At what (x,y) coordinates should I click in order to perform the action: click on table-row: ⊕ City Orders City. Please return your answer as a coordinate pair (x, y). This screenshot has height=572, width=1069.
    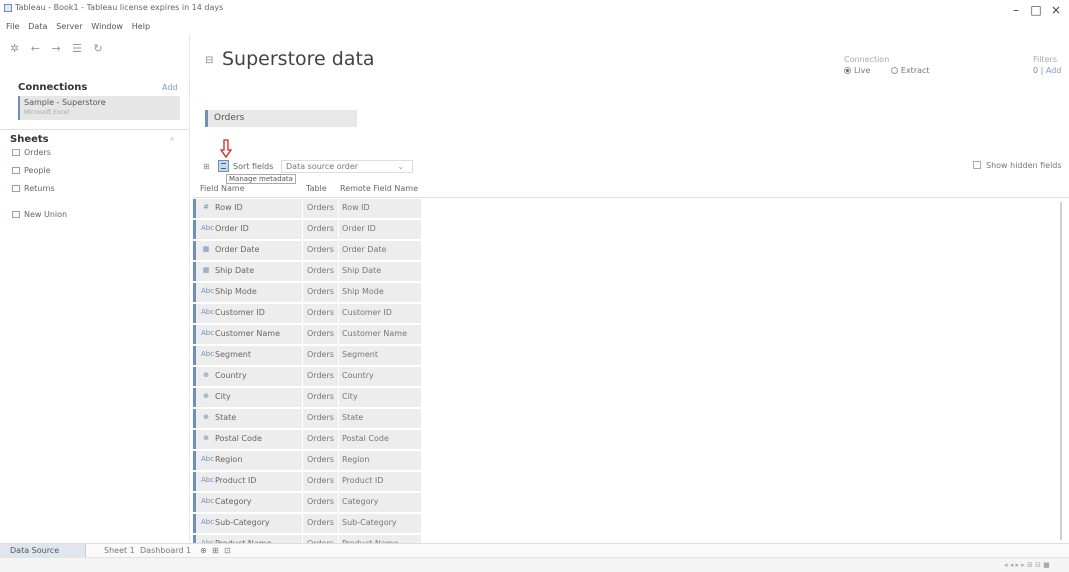
    Looking at the image, I should click on (308, 397).